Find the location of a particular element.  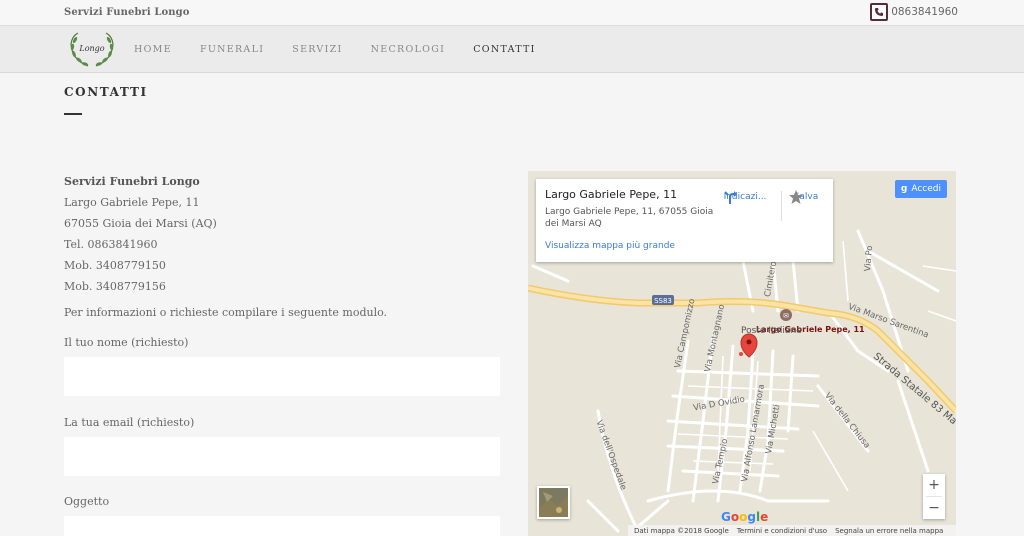

name-field is located at coordinates (282, 376).